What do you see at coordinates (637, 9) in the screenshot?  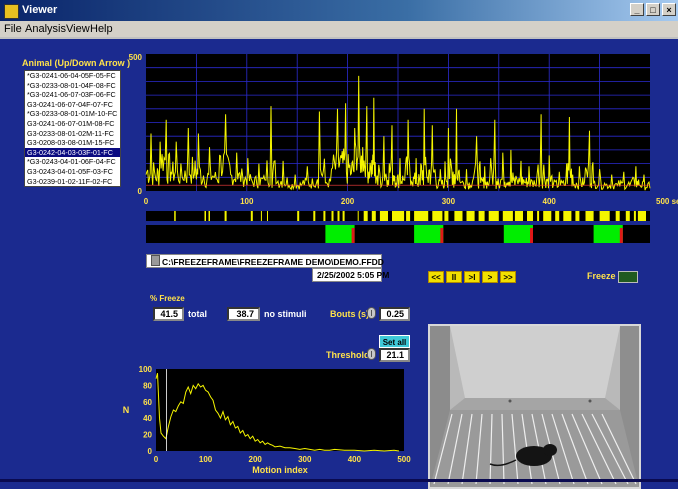 I see `minimize-button: _` at bounding box center [637, 9].